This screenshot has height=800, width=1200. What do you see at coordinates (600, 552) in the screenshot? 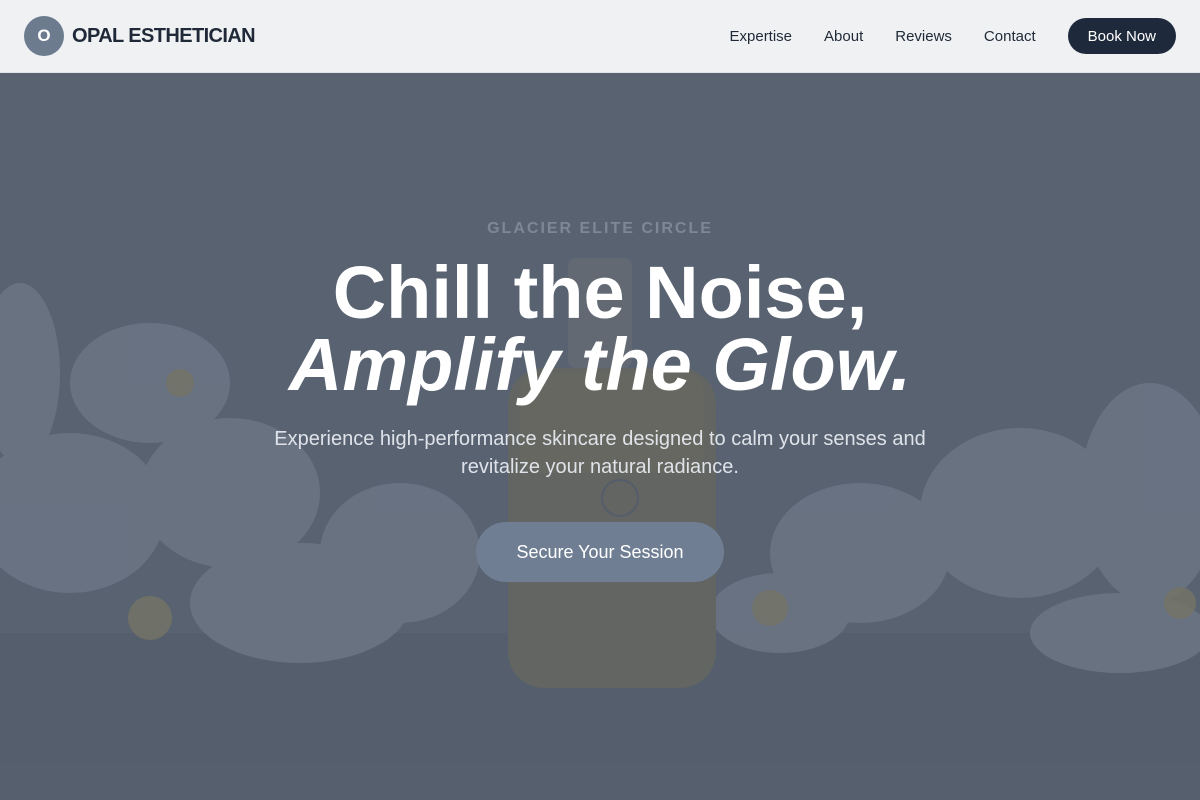
I see `secure-session-button: Secure Your Session` at bounding box center [600, 552].